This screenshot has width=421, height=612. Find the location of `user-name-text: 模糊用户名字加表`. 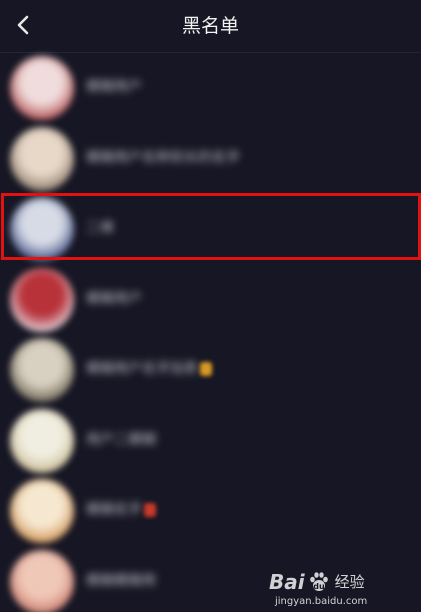

user-name-text: 模糊用户名字加表 is located at coordinates (142, 369).